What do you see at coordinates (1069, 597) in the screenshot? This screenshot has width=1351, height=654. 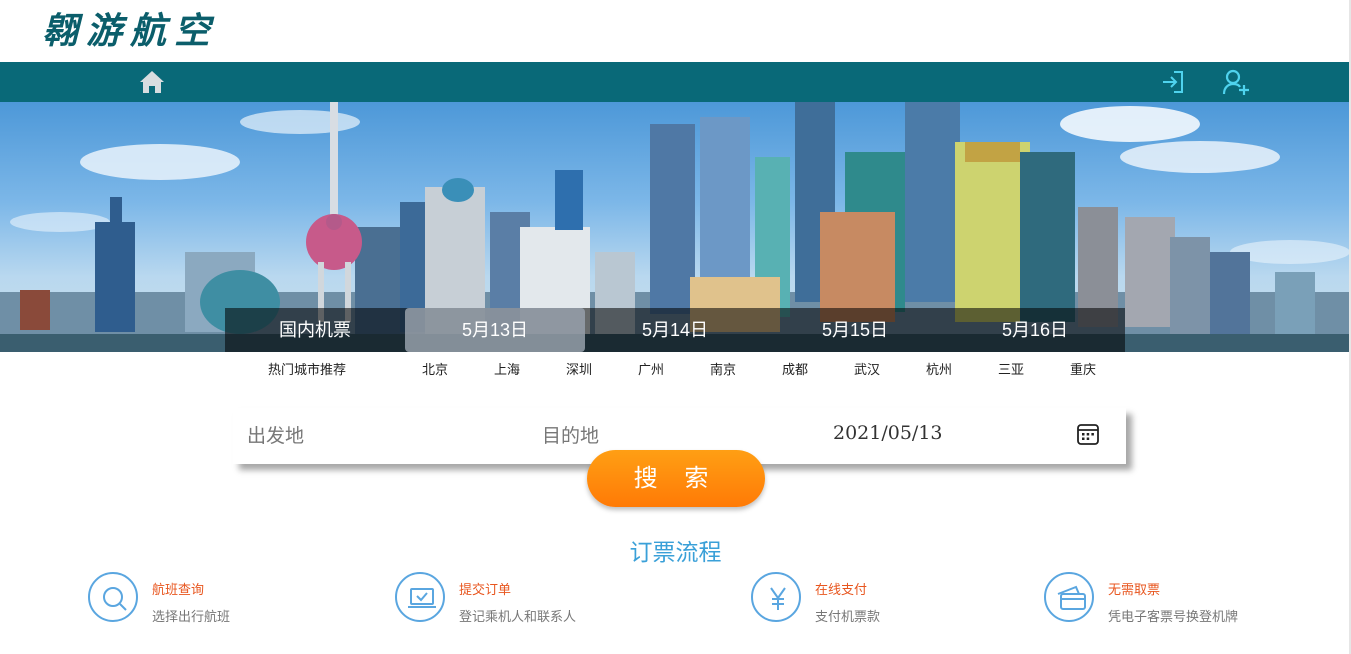 I see `card-icon` at bounding box center [1069, 597].